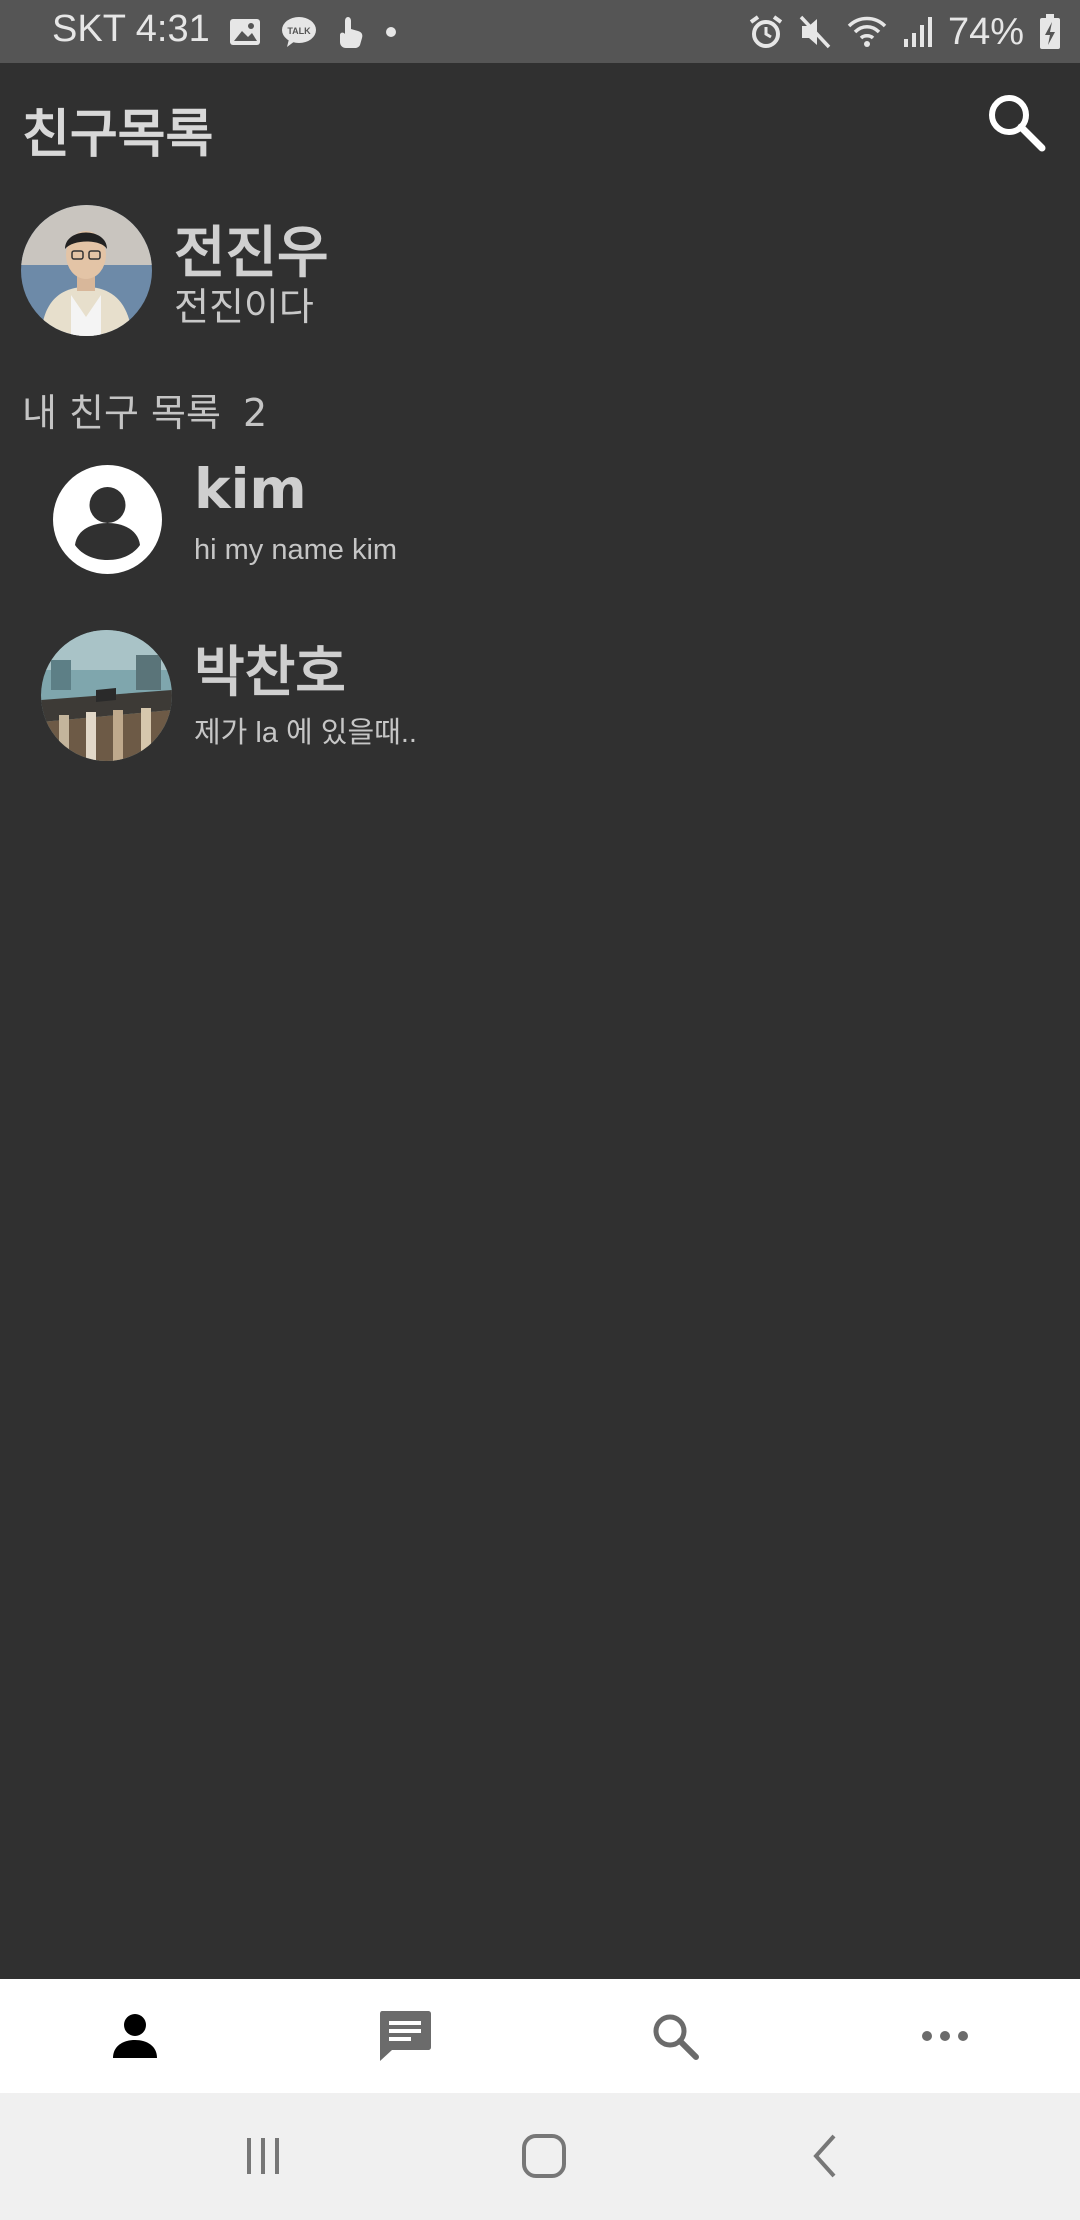  What do you see at coordinates (118, 135) in the screenshot?
I see `page-title: 친구목록` at bounding box center [118, 135].